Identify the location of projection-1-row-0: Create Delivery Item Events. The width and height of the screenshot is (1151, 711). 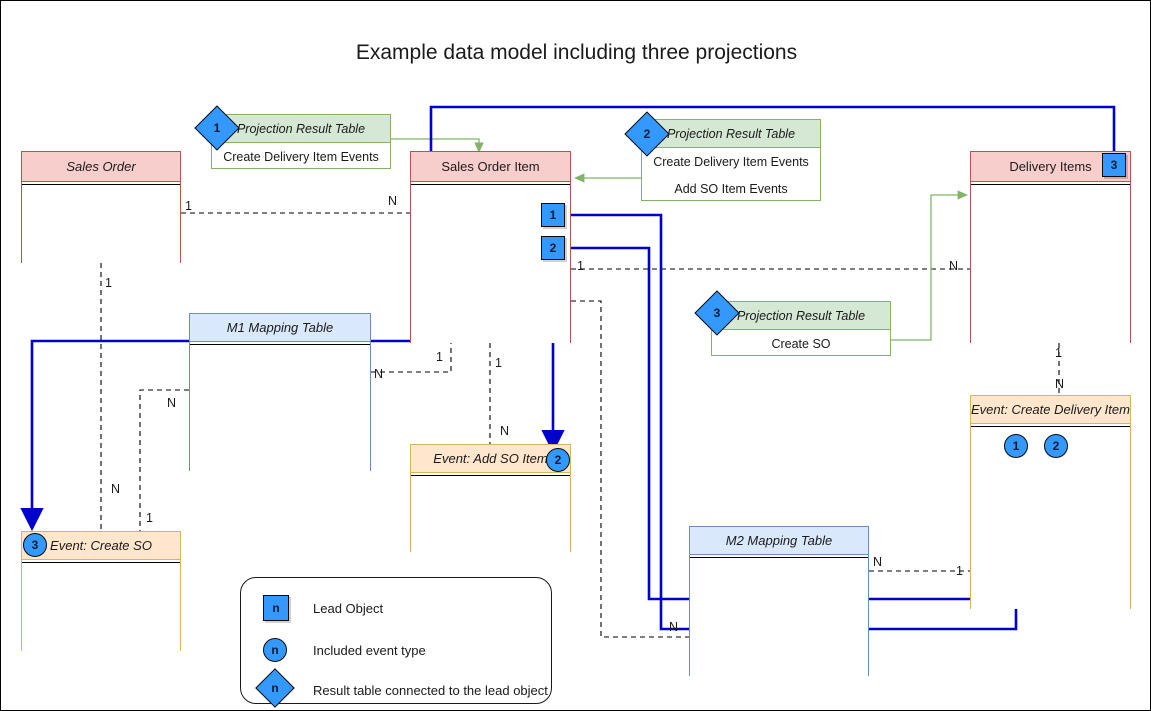
(301, 156).